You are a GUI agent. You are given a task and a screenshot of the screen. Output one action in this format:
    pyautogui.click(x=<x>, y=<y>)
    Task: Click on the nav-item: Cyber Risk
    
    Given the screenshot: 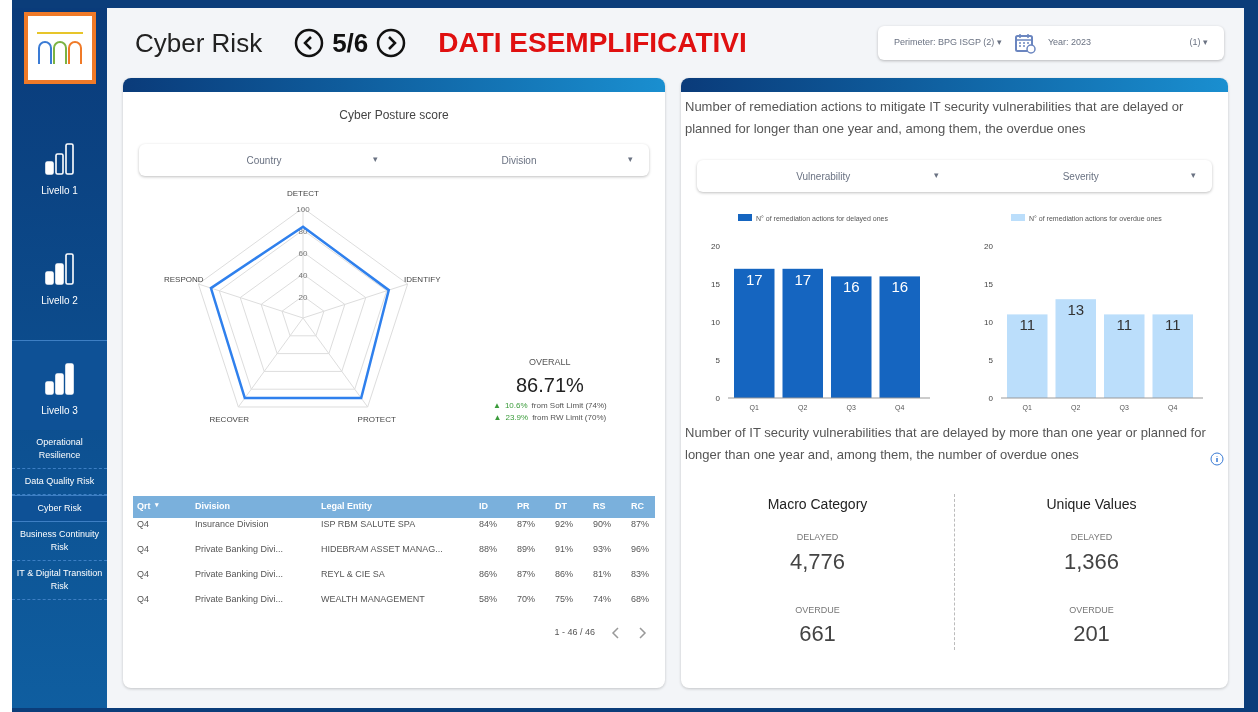 What is the action you would take?
    pyautogui.click(x=59, y=508)
    